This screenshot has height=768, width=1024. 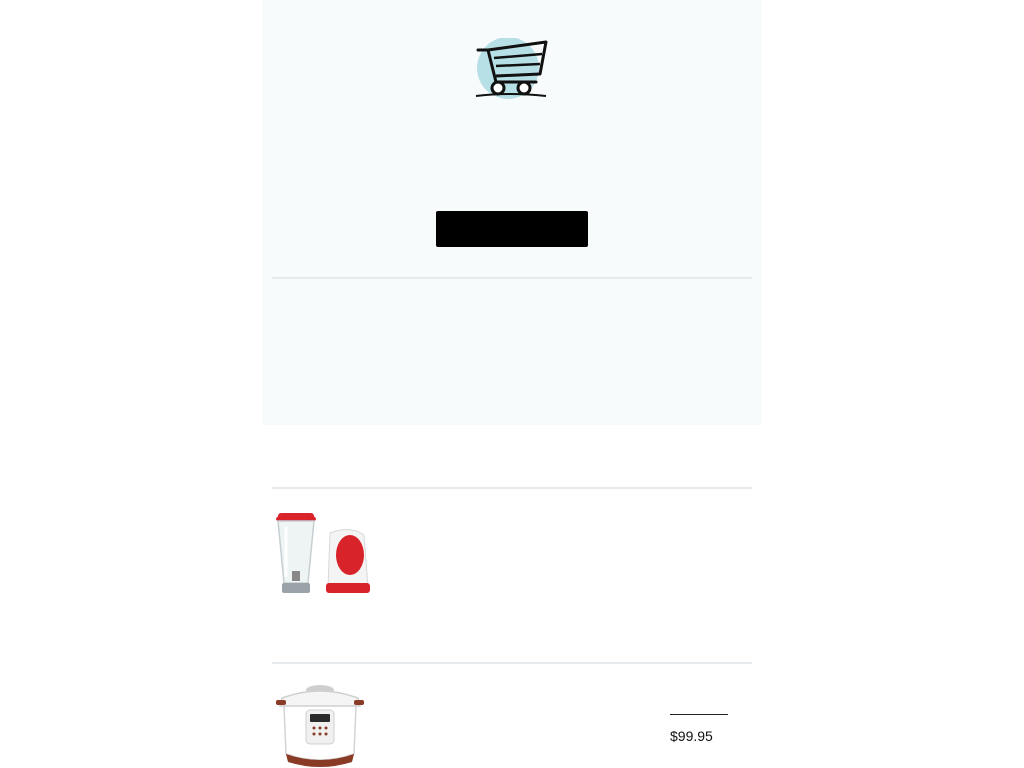 I want to click on divider, so click(x=512, y=278).